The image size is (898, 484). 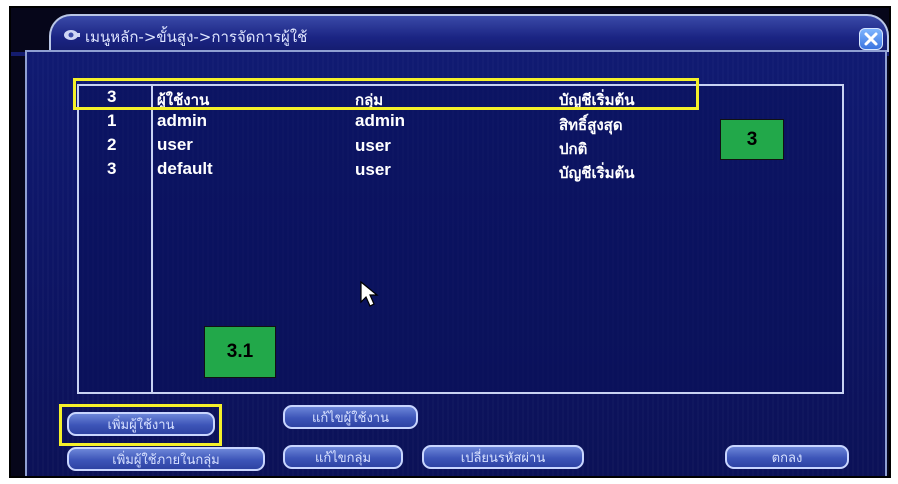 I want to click on add-user-button: เพิ่มผู้ใช้งาน, so click(x=141, y=424).